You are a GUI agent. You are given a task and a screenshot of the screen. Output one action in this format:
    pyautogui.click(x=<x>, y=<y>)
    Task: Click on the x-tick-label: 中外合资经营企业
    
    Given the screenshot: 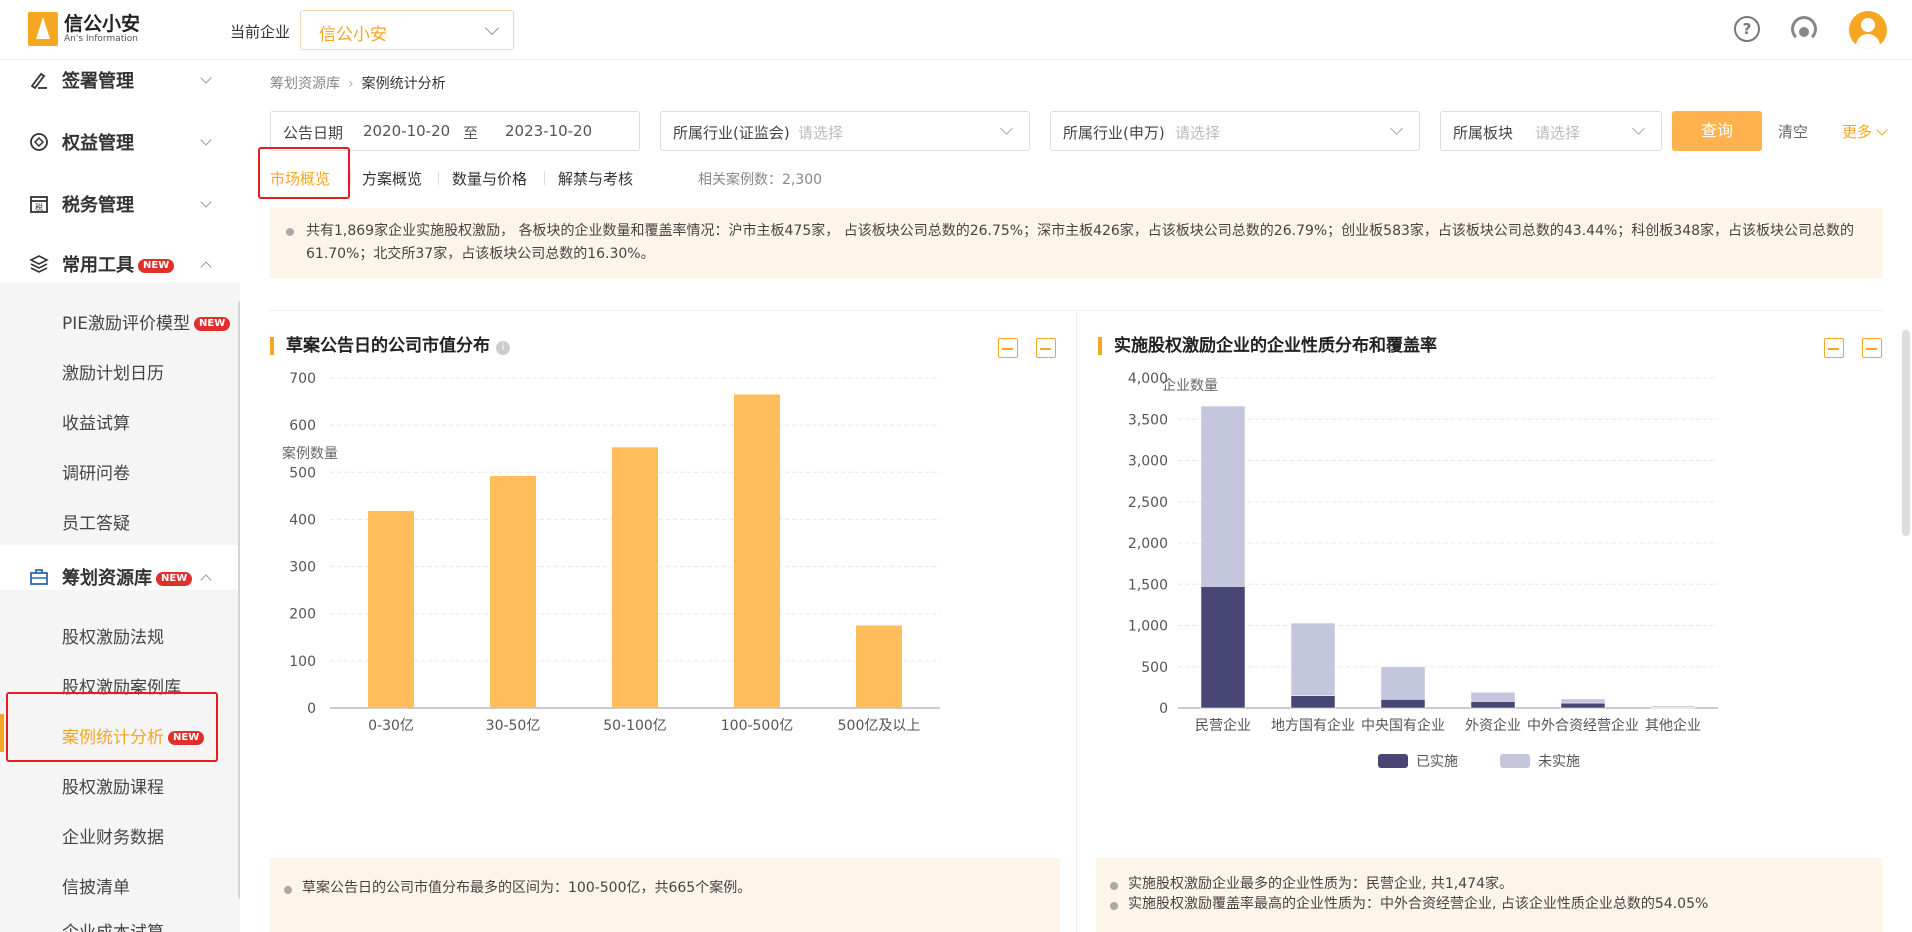 What is the action you would take?
    pyautogui.click(x=1583, y=725)
    